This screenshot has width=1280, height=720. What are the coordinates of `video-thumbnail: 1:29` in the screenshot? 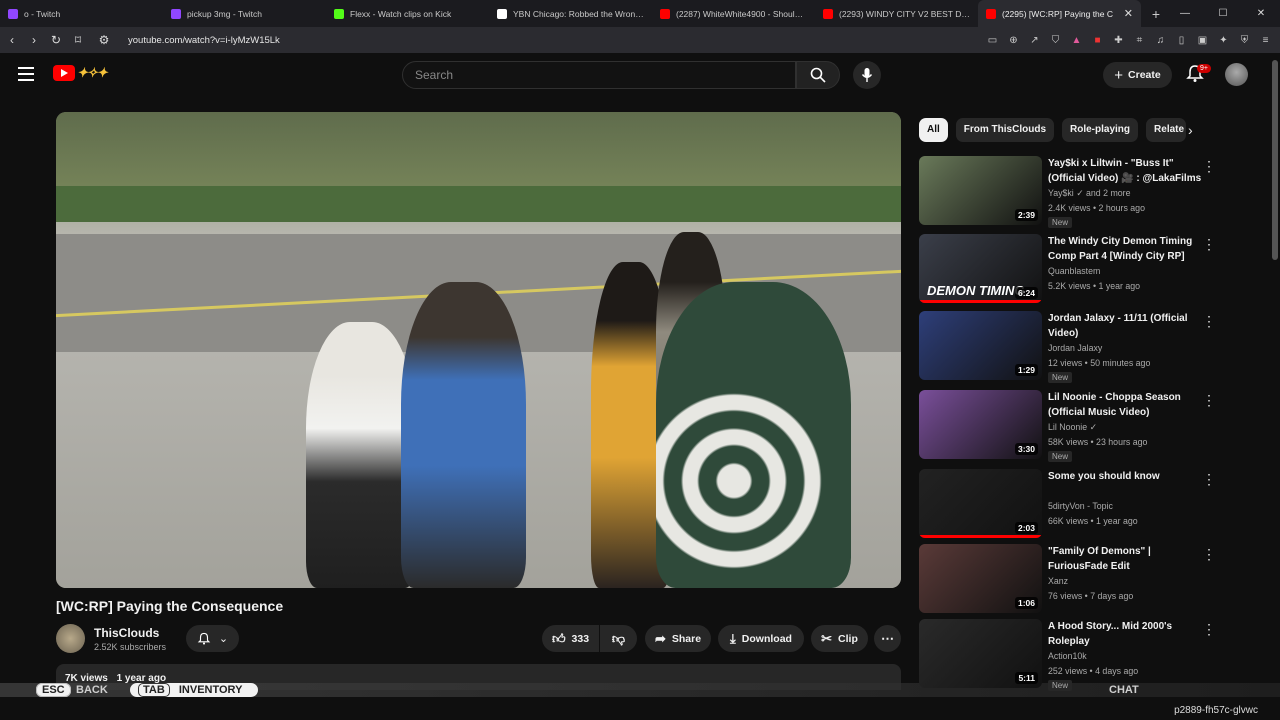 It's located at (980, 345).